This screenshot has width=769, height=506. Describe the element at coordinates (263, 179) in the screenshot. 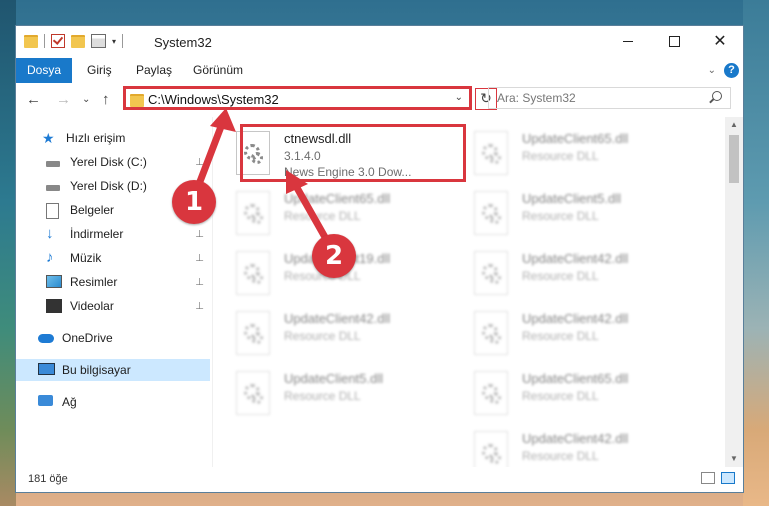

I see `annotation-arrows` at that location.